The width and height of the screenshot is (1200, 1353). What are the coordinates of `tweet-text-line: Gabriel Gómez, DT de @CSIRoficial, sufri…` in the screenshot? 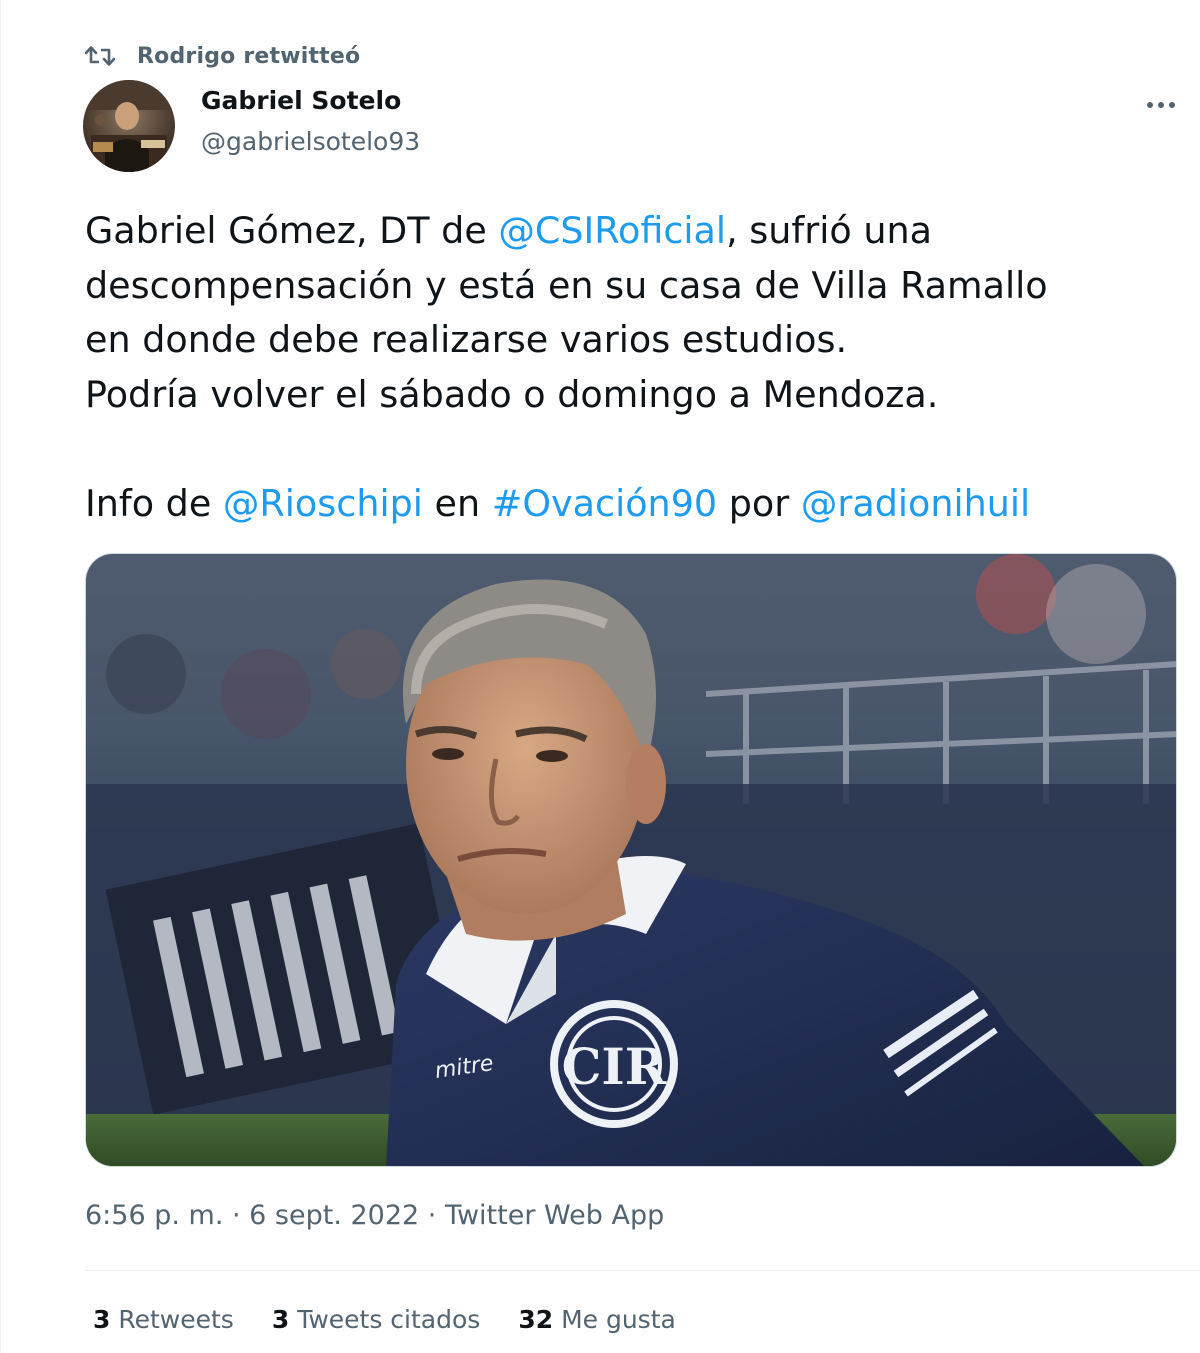 It's located at (635, 231).